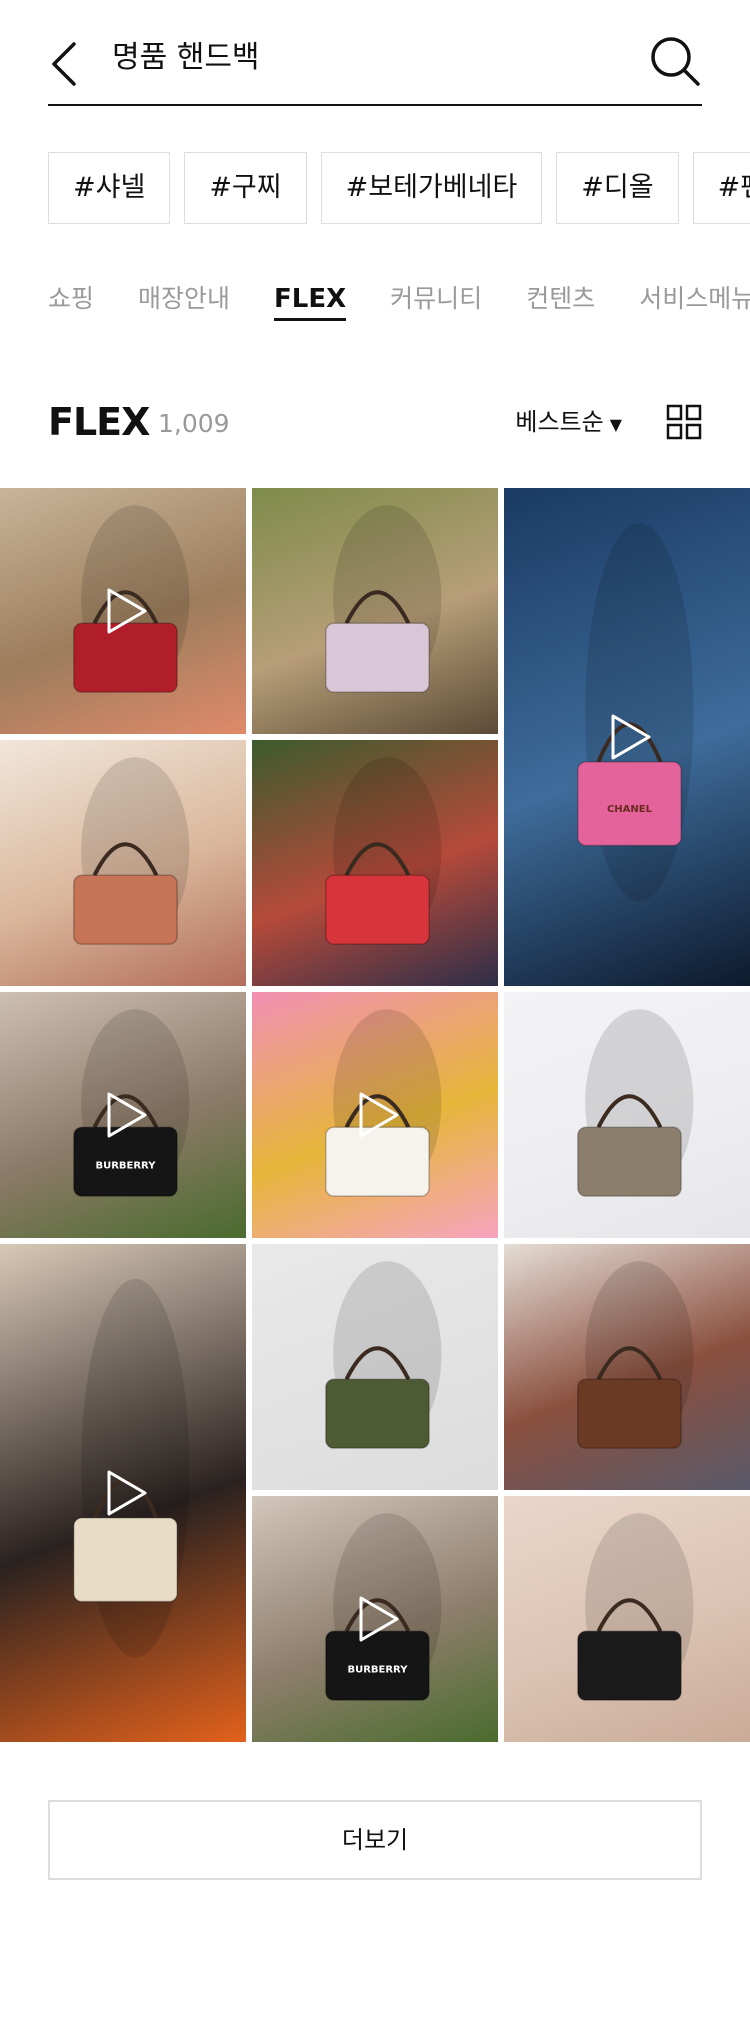 This screenshot has height=2025, width=750. What do you see at coordinates (630, 809) in the screenshot?
I see `bag-logo-text: CHANEL` at bounding box center [630, 809].